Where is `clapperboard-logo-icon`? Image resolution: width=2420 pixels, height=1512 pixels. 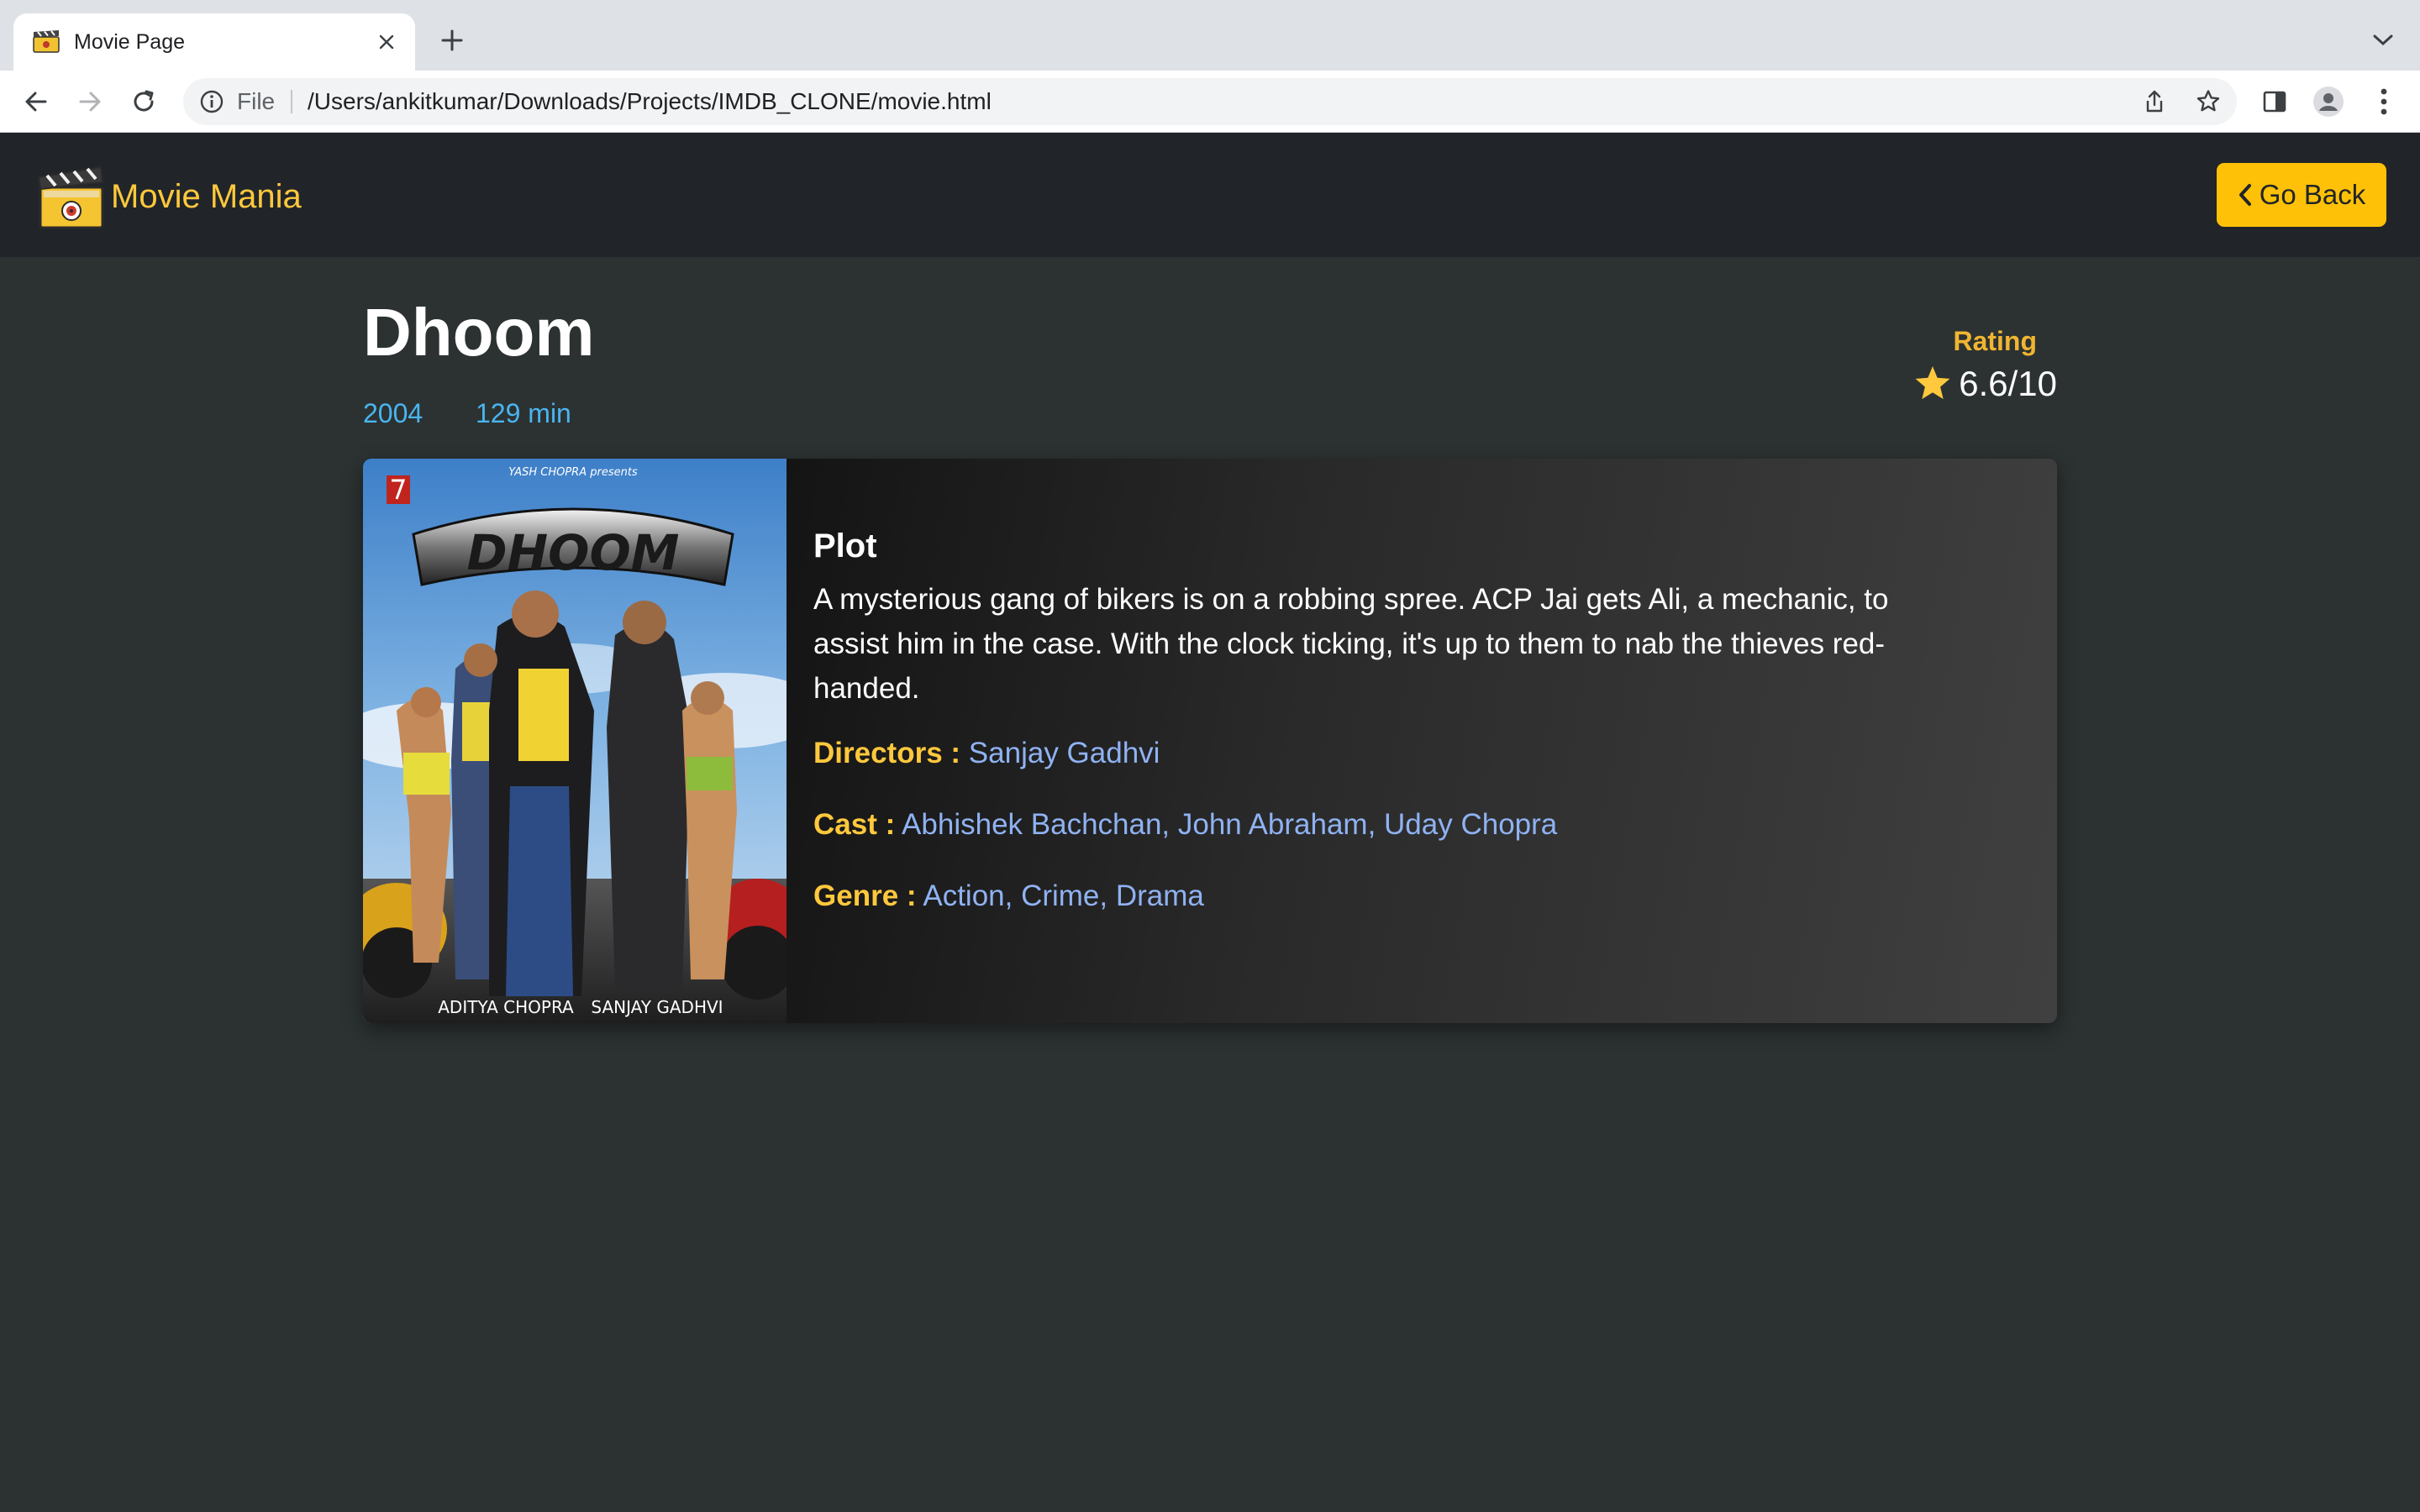
clapperboard-logo-icon is located at coordinates (70, 197).